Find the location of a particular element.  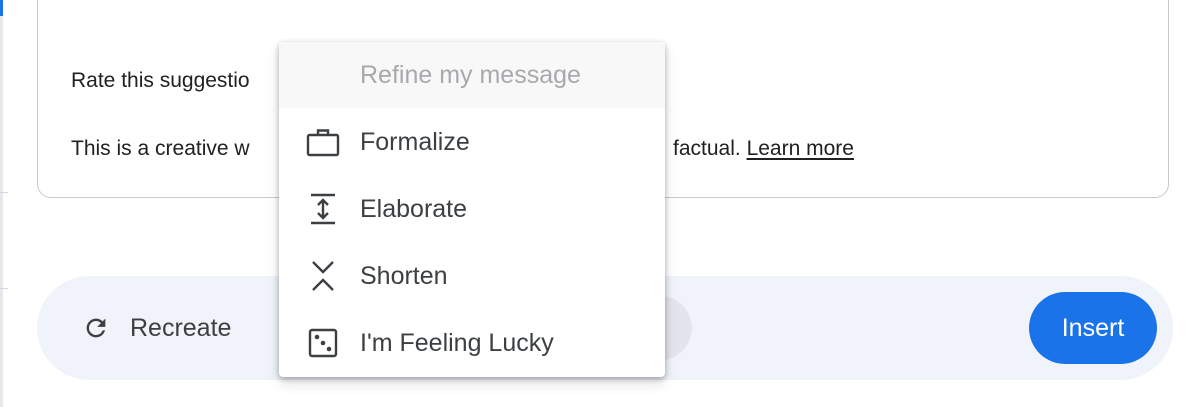

menu-item-elaborate: Elaborate is located at coordinates (472, 209).